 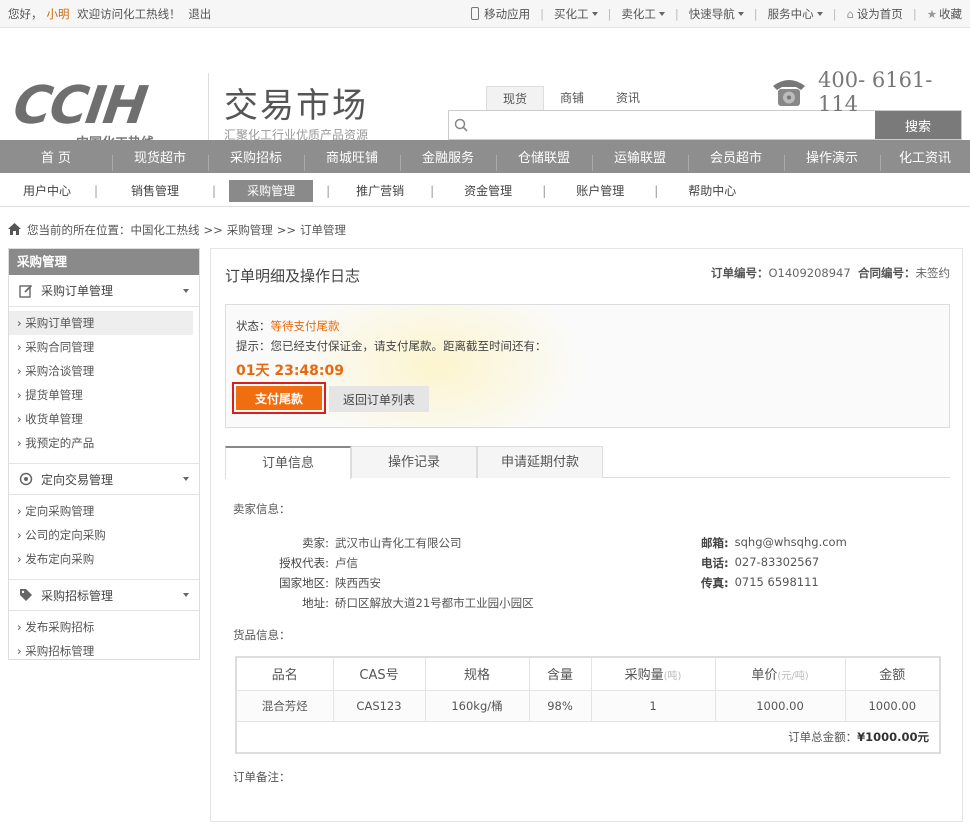 What do you see at coordinates (380, 190) in the screenshot?
I see `subnav-promotion: 推广营销` at bounding box center [380, 190].